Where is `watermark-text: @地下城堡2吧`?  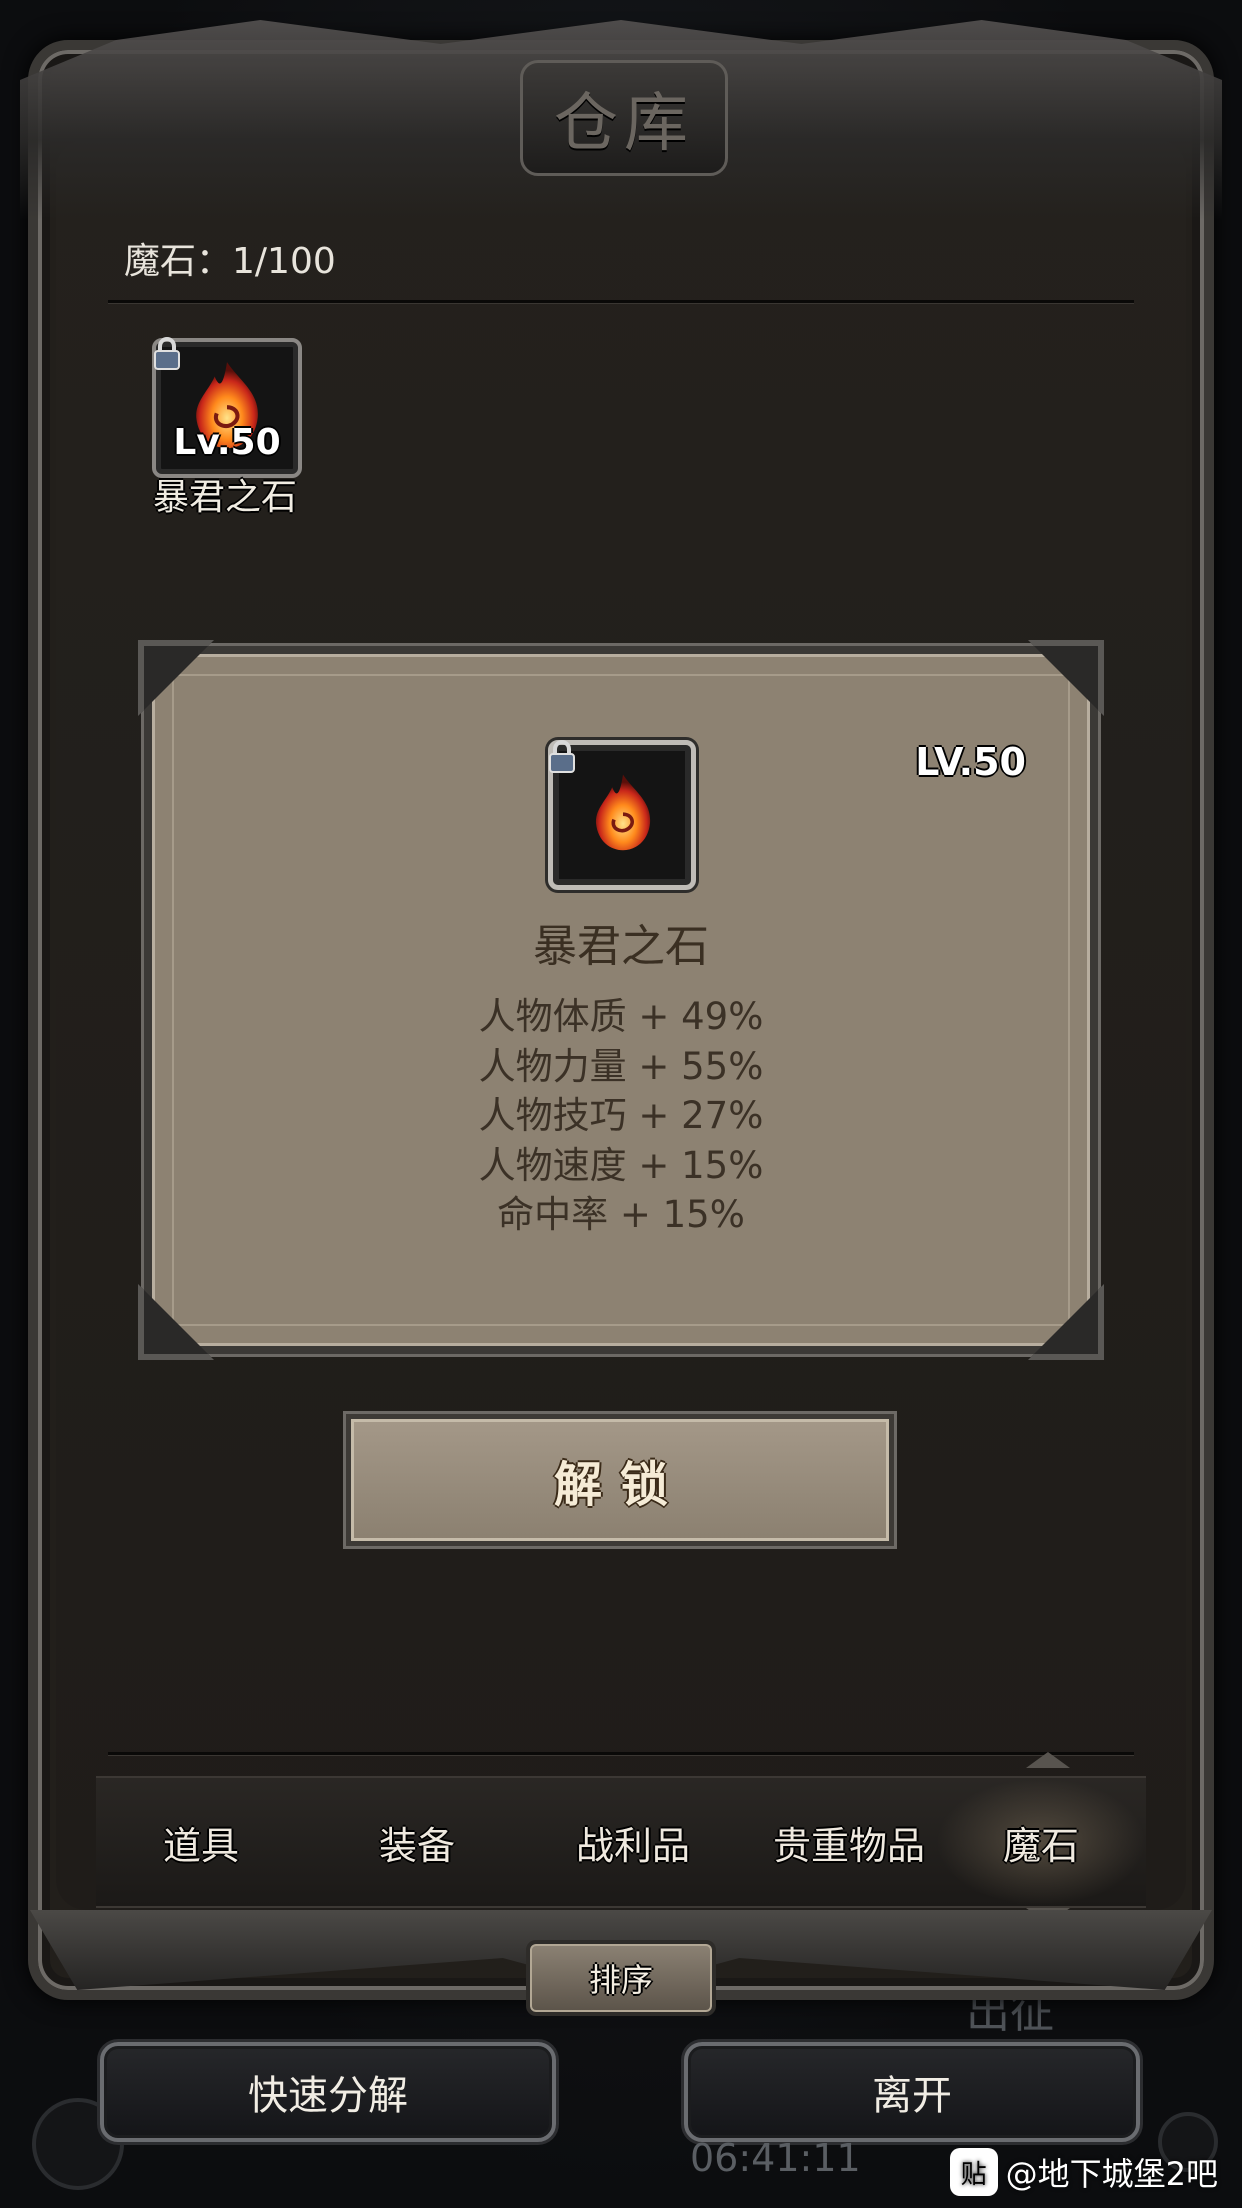 watermark-text: @地下城堡2吧 is located at coordinates (1111, 2174).